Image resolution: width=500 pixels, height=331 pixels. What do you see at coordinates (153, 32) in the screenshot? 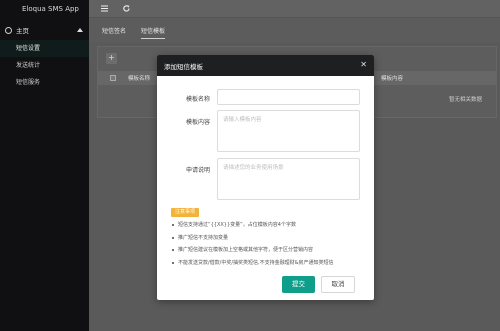
I see `tab-sms-template: 短信模板` at bounding box center [153, 32].